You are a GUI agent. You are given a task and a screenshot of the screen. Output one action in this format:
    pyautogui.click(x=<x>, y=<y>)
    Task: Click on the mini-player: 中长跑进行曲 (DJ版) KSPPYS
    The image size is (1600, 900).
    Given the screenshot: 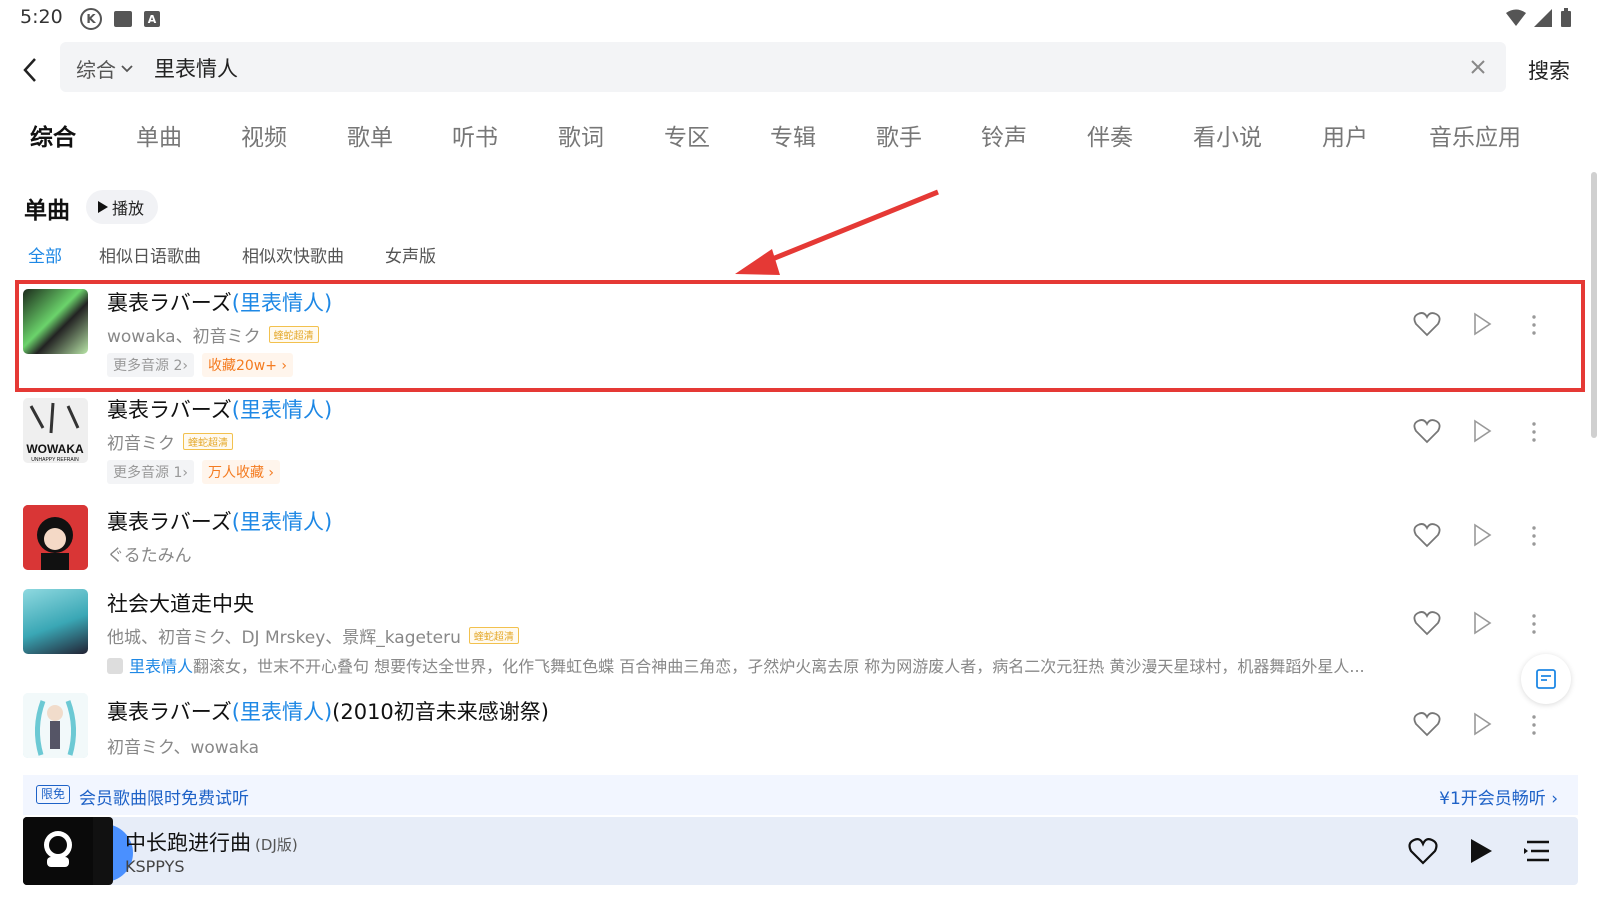 What is the action you would take?
    pyautogui.click(x=800, y=851)
    